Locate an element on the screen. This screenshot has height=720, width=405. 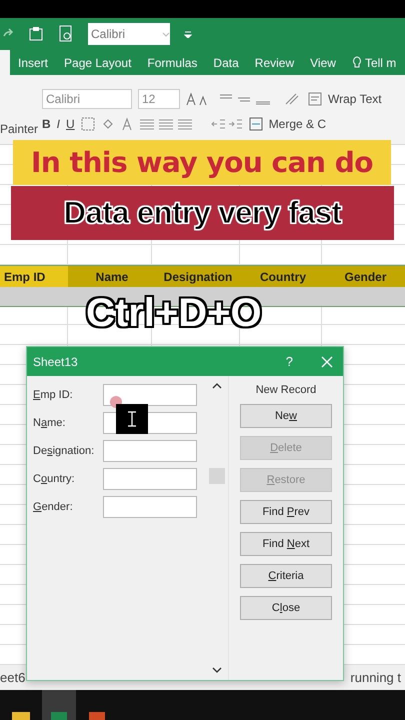
bold-button: B is located at coordinates (46, 123).